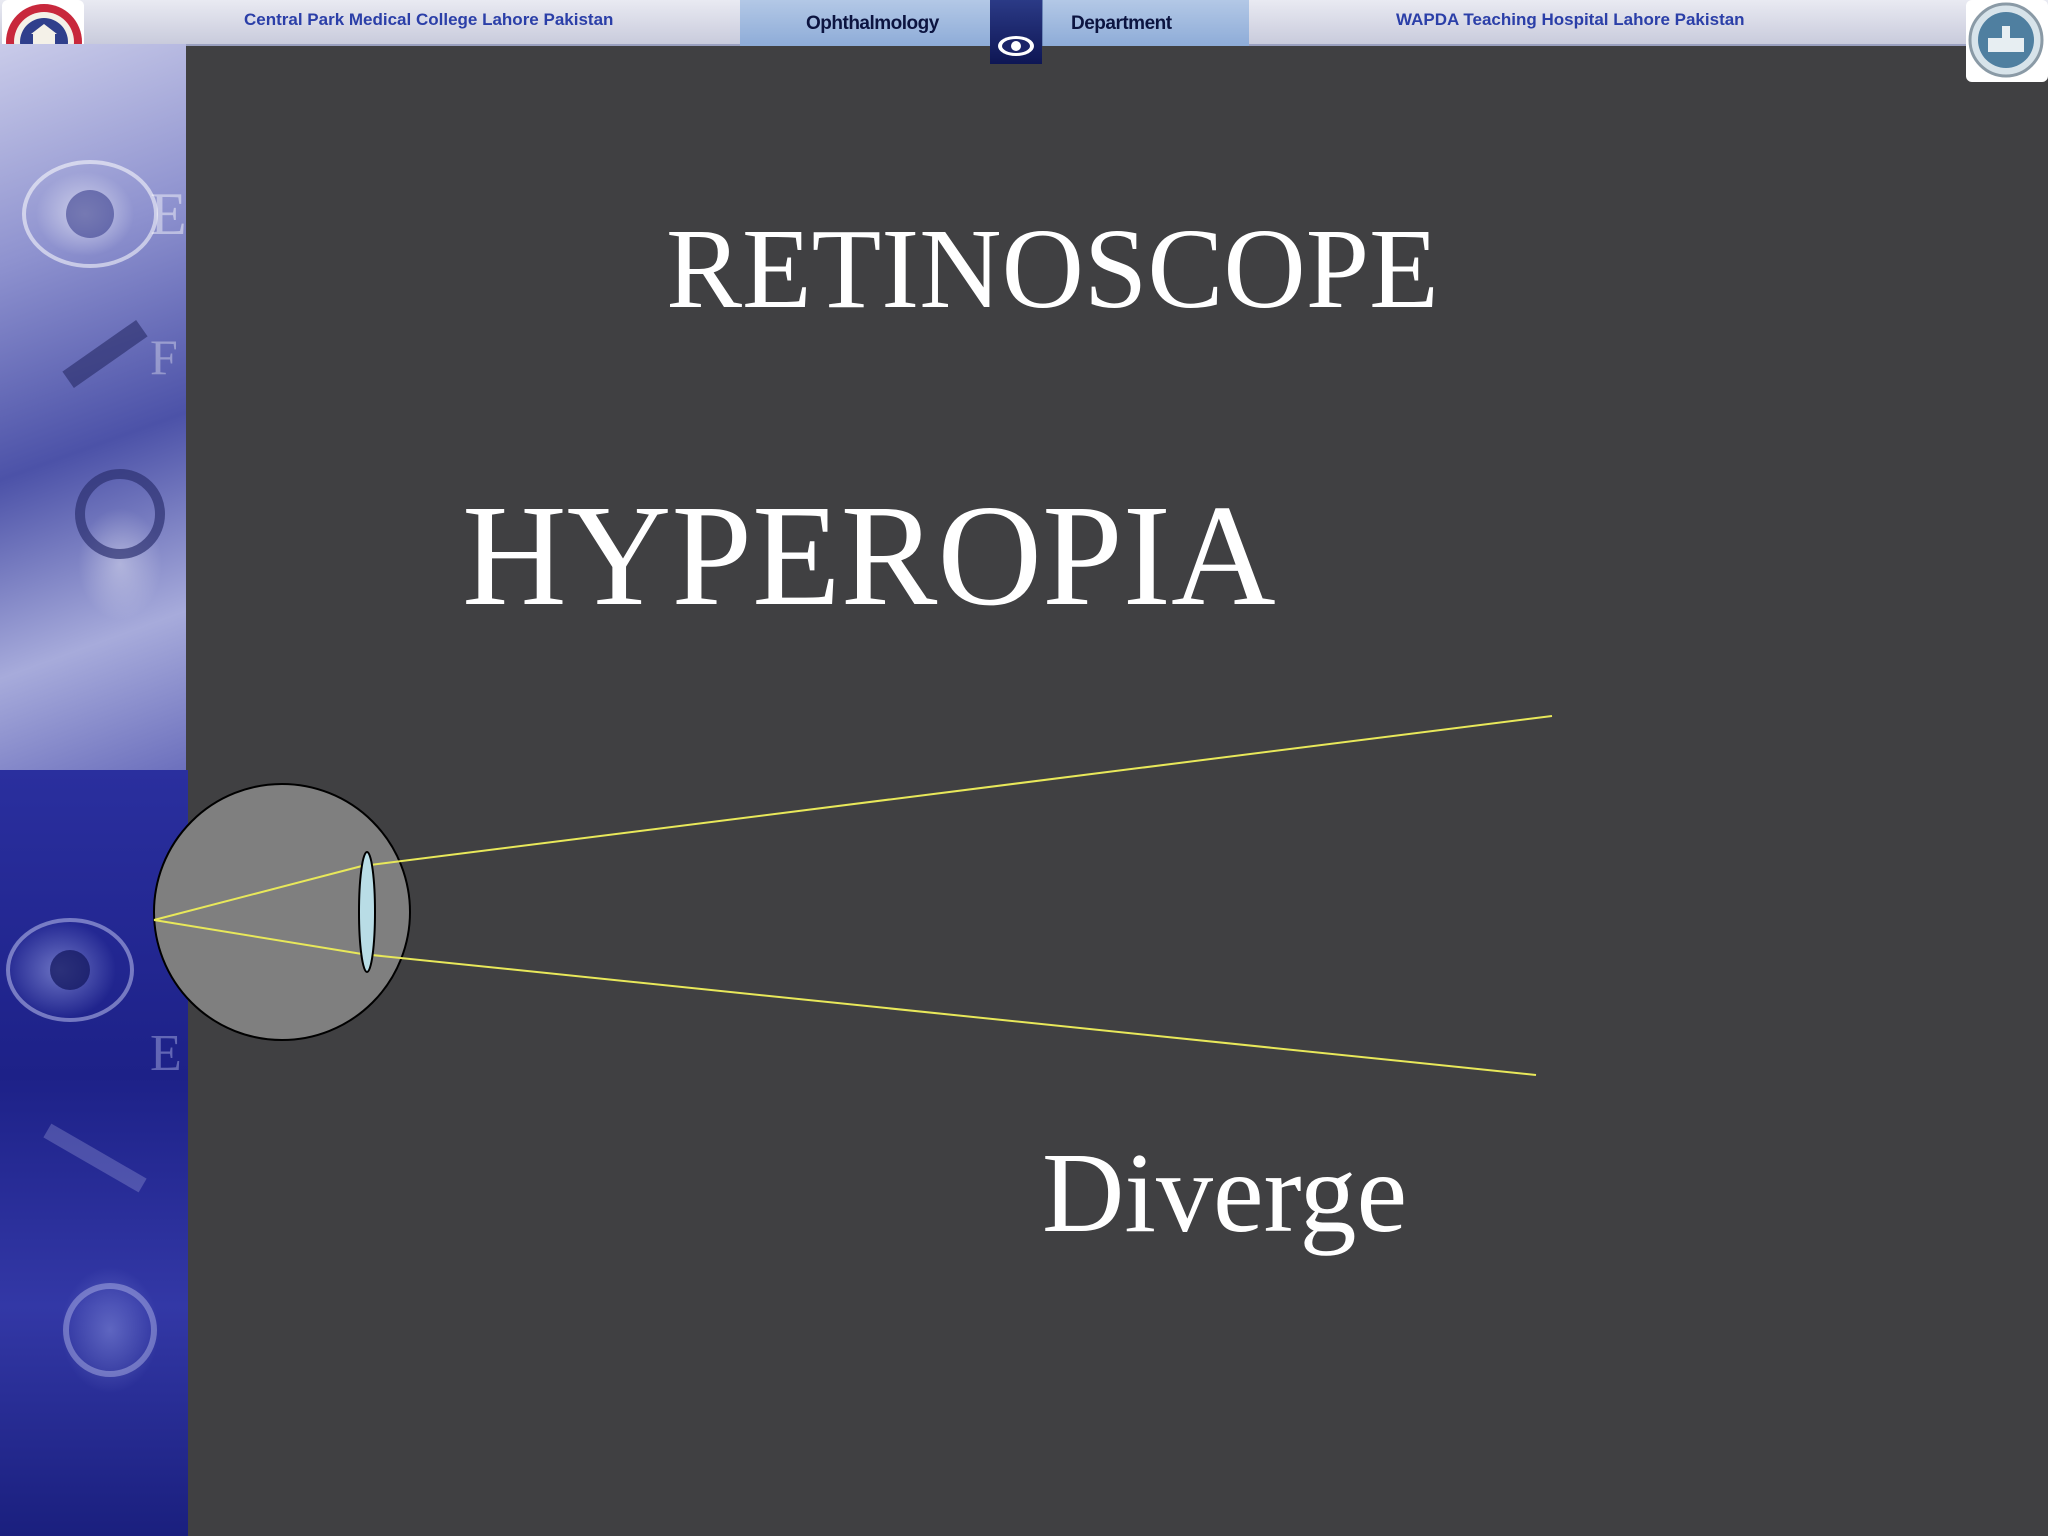 The width and height of the screenshot is (2048, 1536). What do you see at coordinates (367, 912) in the screenshot?
I see `crystalline-lens` at bounding box center [367, 912].